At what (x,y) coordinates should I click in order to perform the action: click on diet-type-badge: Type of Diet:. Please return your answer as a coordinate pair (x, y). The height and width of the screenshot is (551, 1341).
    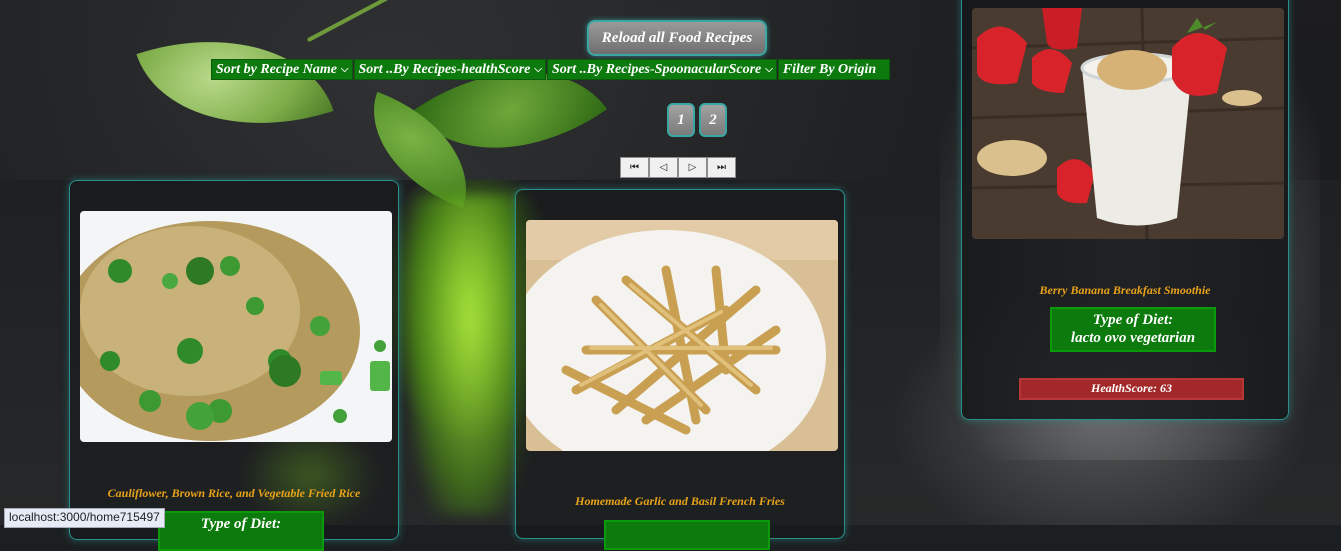
    Looking at the image, I should click on (241, 531).